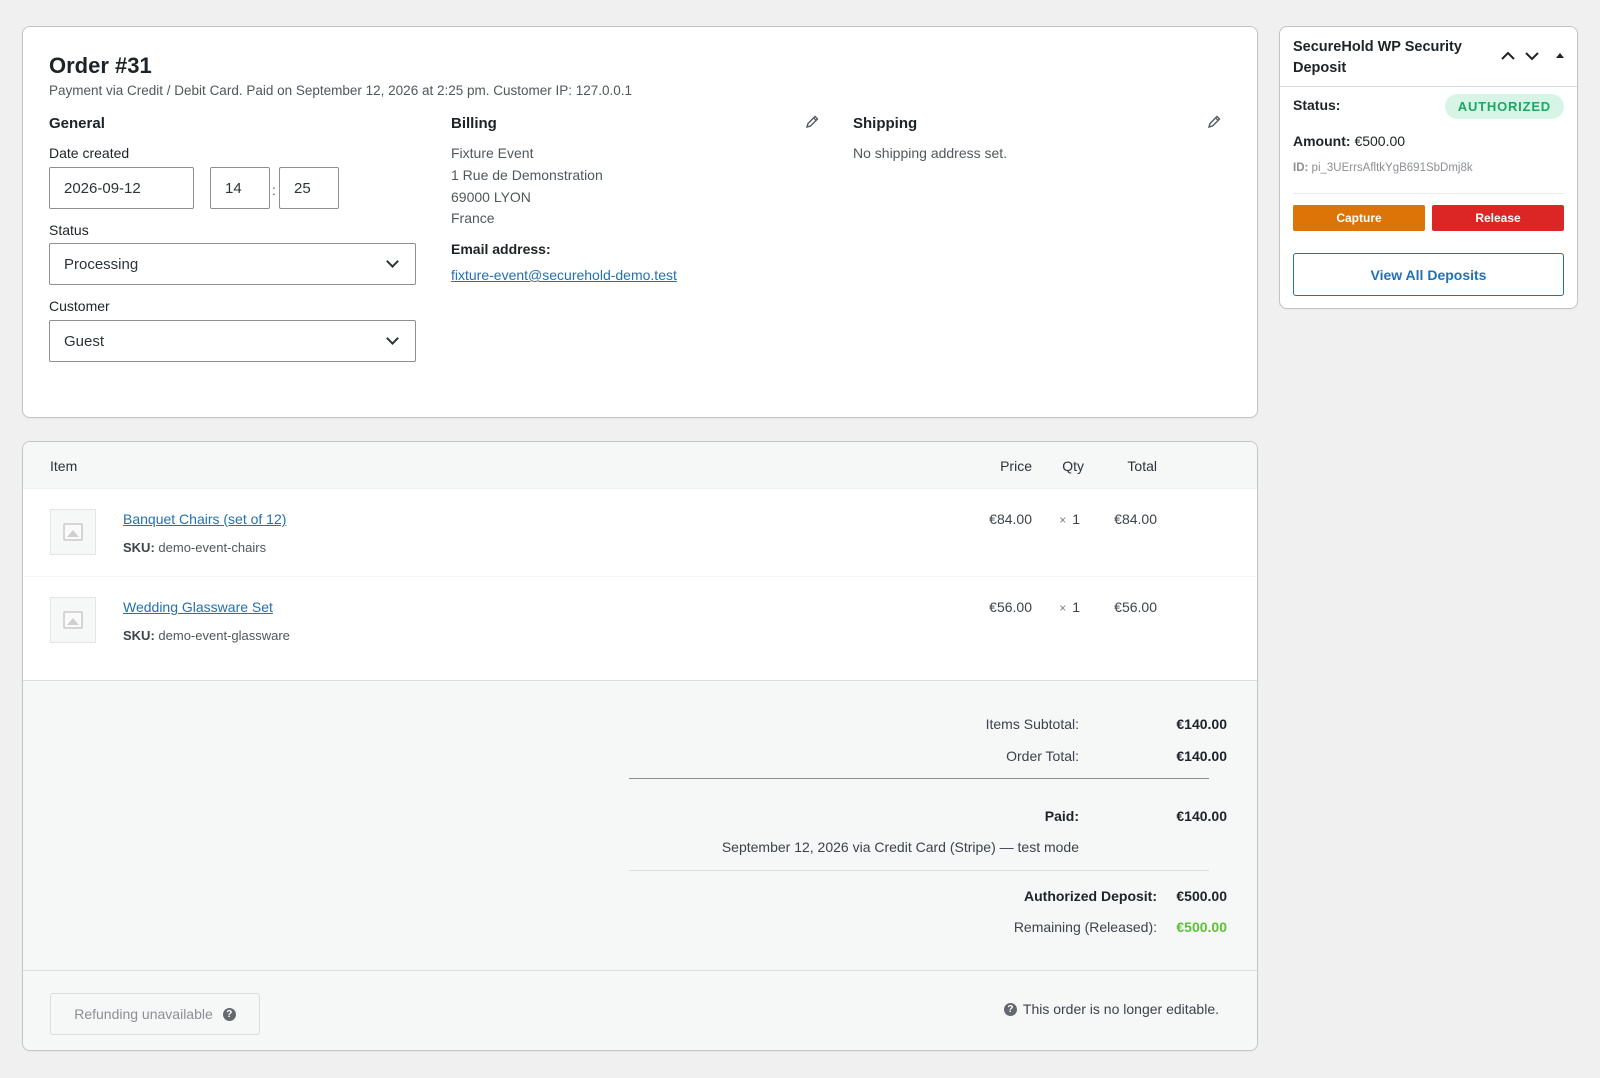  Describe the element at coordinates (930, 153) in the screenshot. I see `shipping-empty-text: No shipping address set.` at that location.